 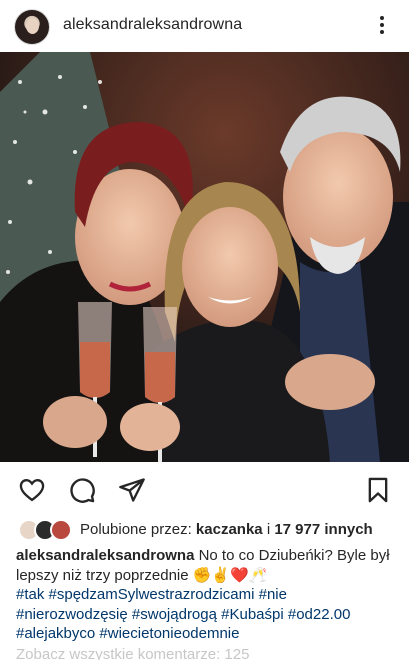 I want to click on hashtag: #alejakbyco, so click(x=55, y=633).